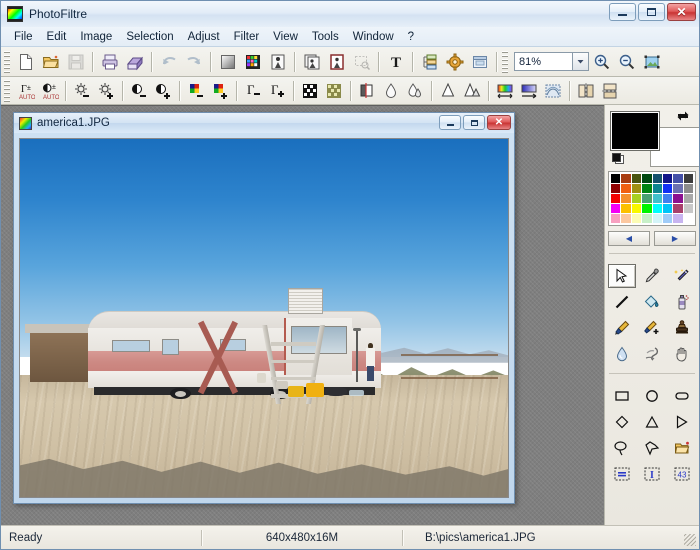 The width and height of the screenshot is (700, 550). Describe the element at coordinates (683, 116) in the screenshot. I see `swap-colors-icon` at that location.